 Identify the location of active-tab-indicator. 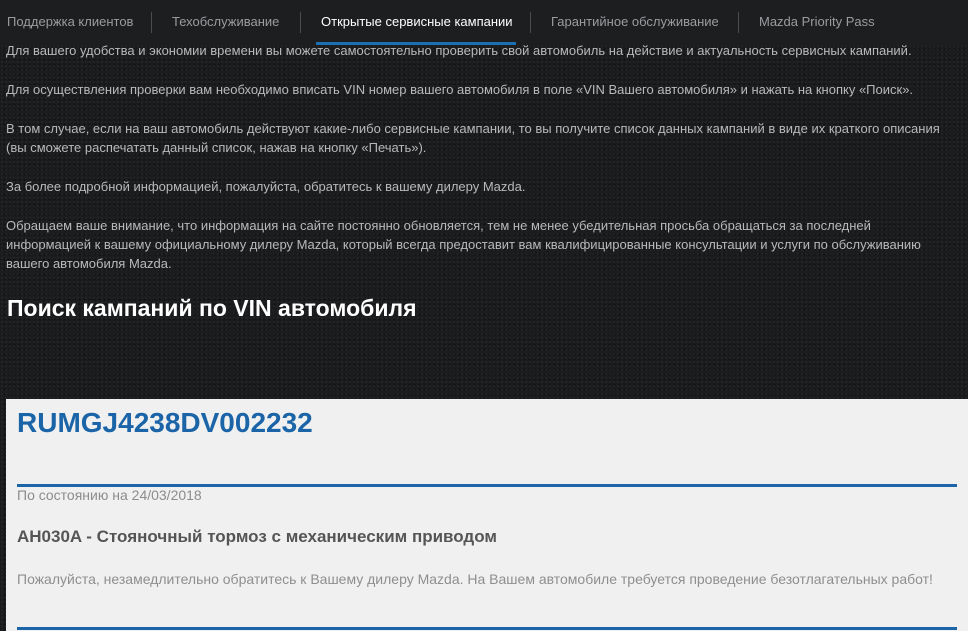
(416, 43).